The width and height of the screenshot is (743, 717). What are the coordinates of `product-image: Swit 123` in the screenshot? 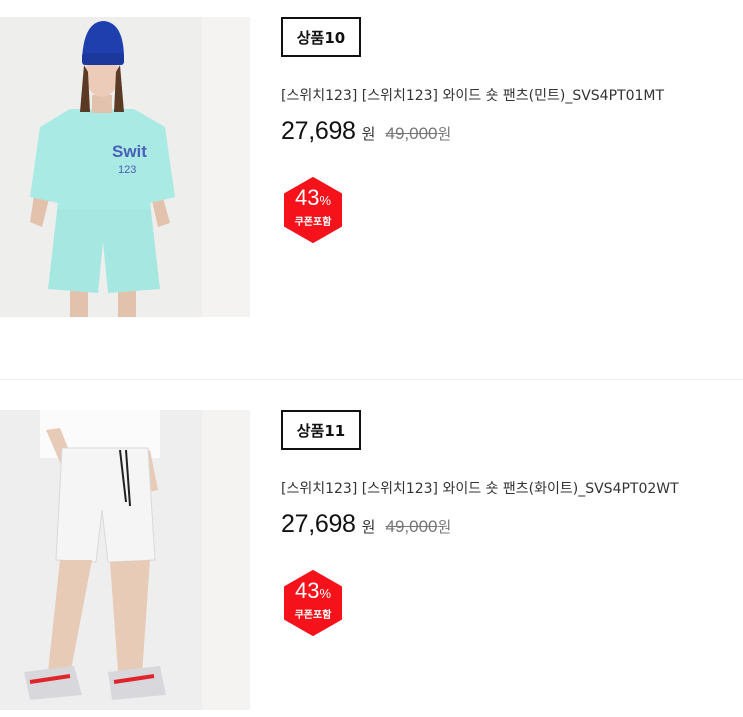 It's located at (125, 167).